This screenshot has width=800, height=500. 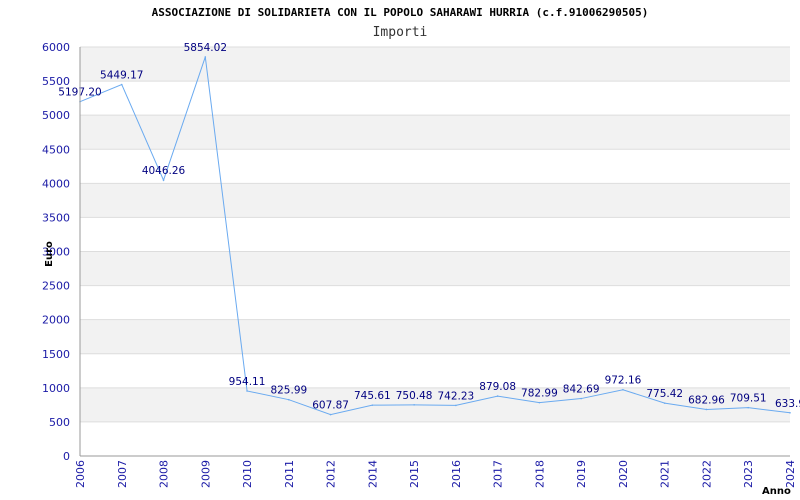 I want to click on data-label: 5449.17, so click(x=121, y=76).